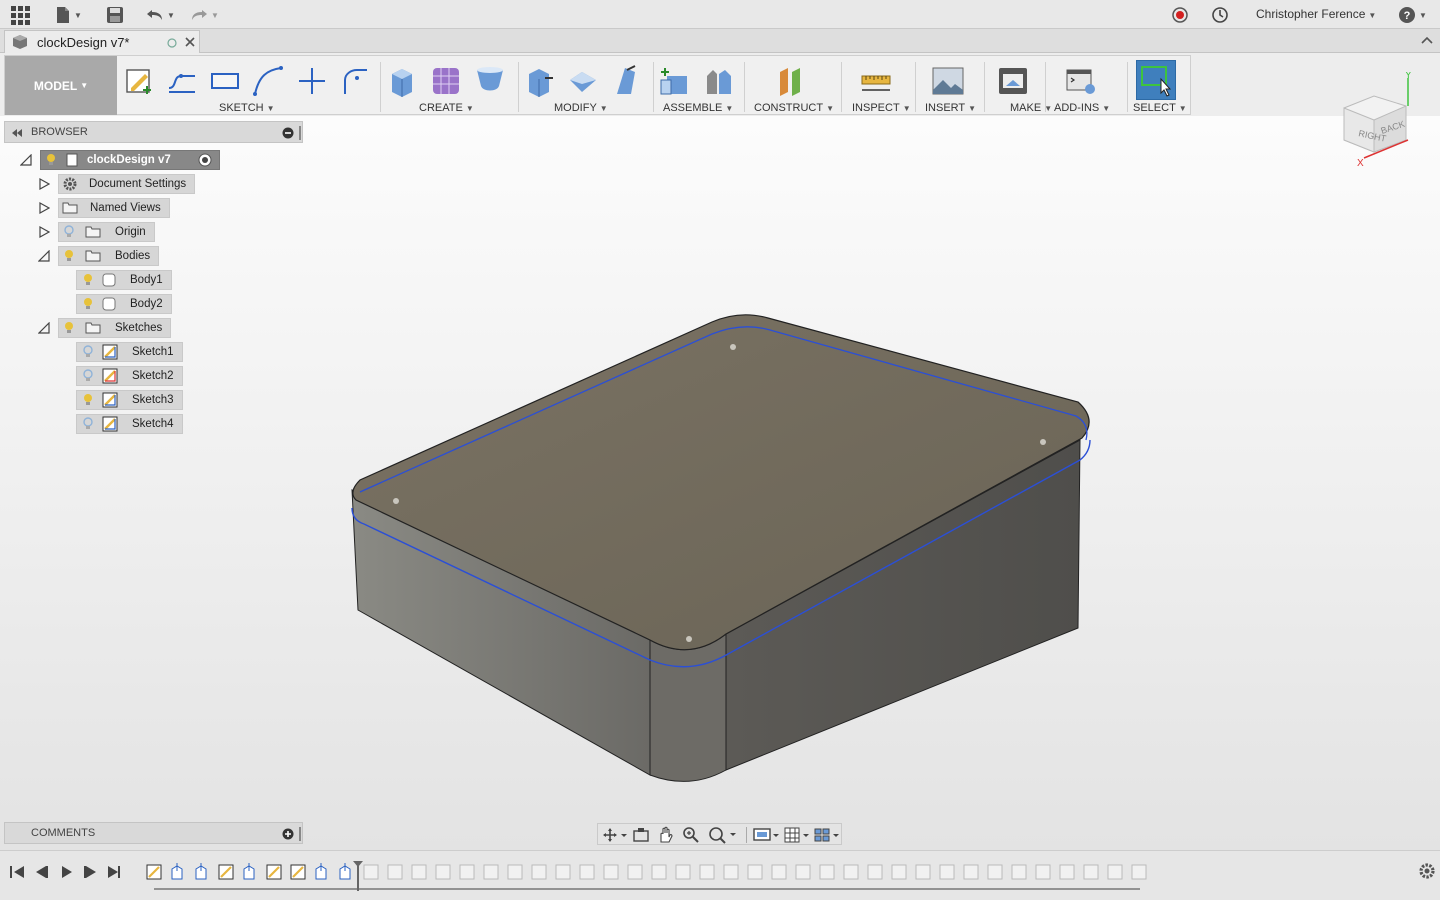  I want to click on timeline-track, so click(647, 877).